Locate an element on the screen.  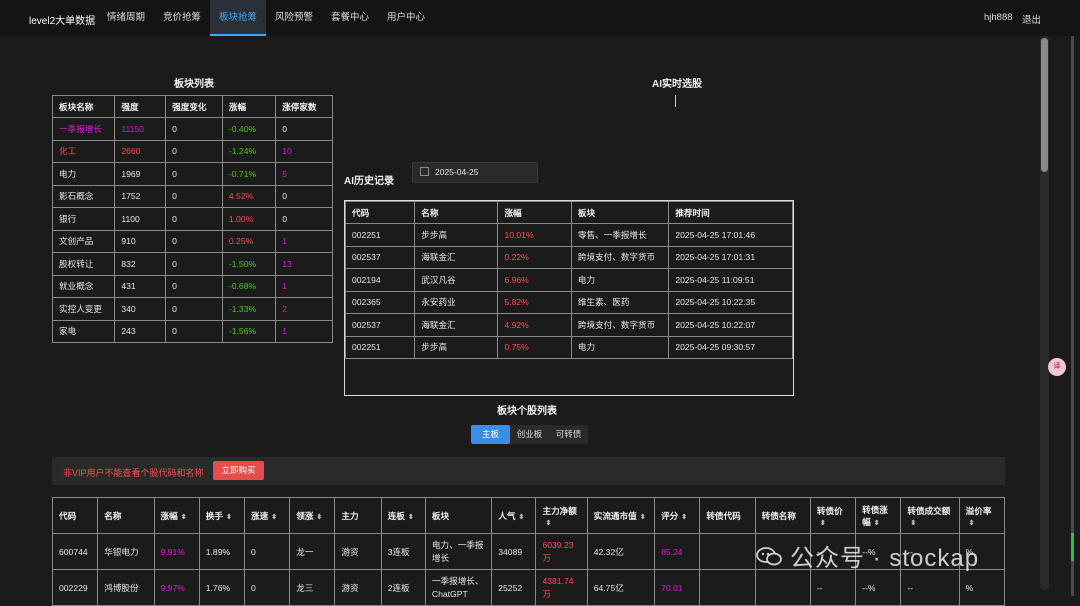
table-row: 股权转让 832 0 -1.50% 13 is located at coordinates (192, 264).